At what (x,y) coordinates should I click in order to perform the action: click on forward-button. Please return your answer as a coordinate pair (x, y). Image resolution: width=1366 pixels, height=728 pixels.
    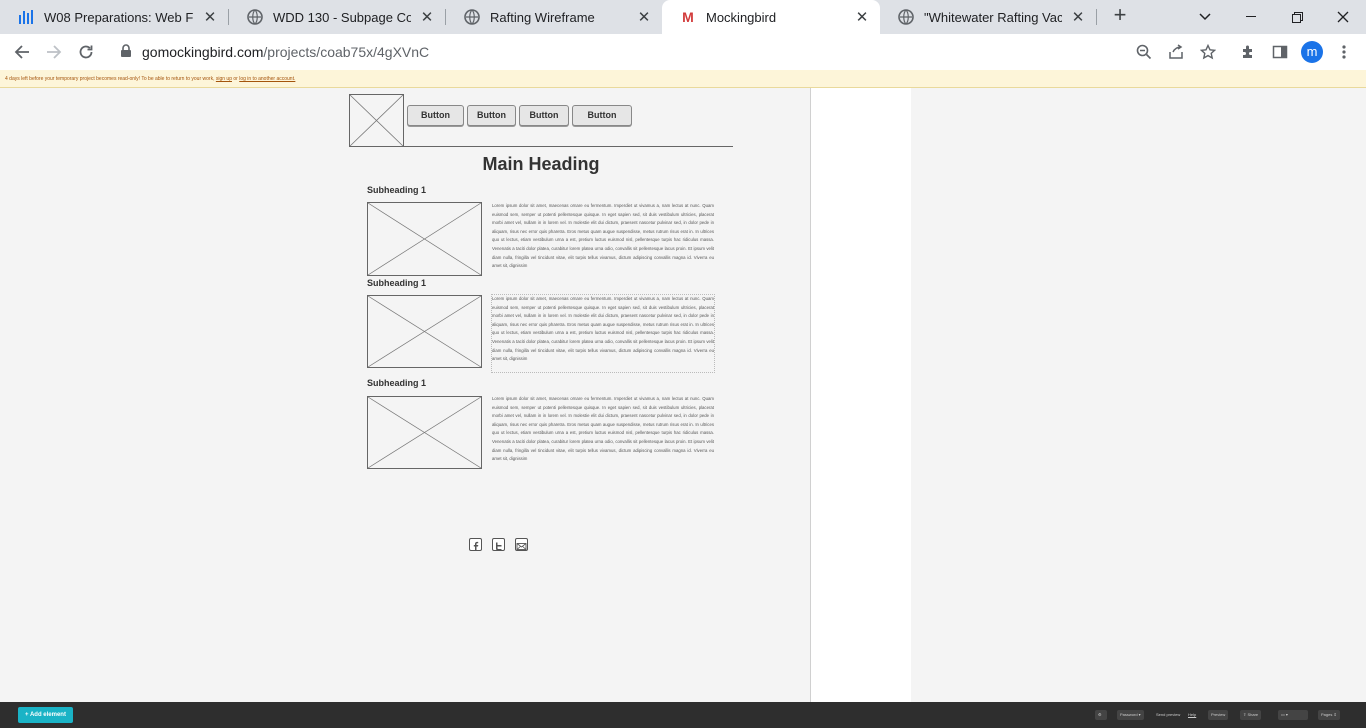
    Looking at the image, I should click on (54, 52).